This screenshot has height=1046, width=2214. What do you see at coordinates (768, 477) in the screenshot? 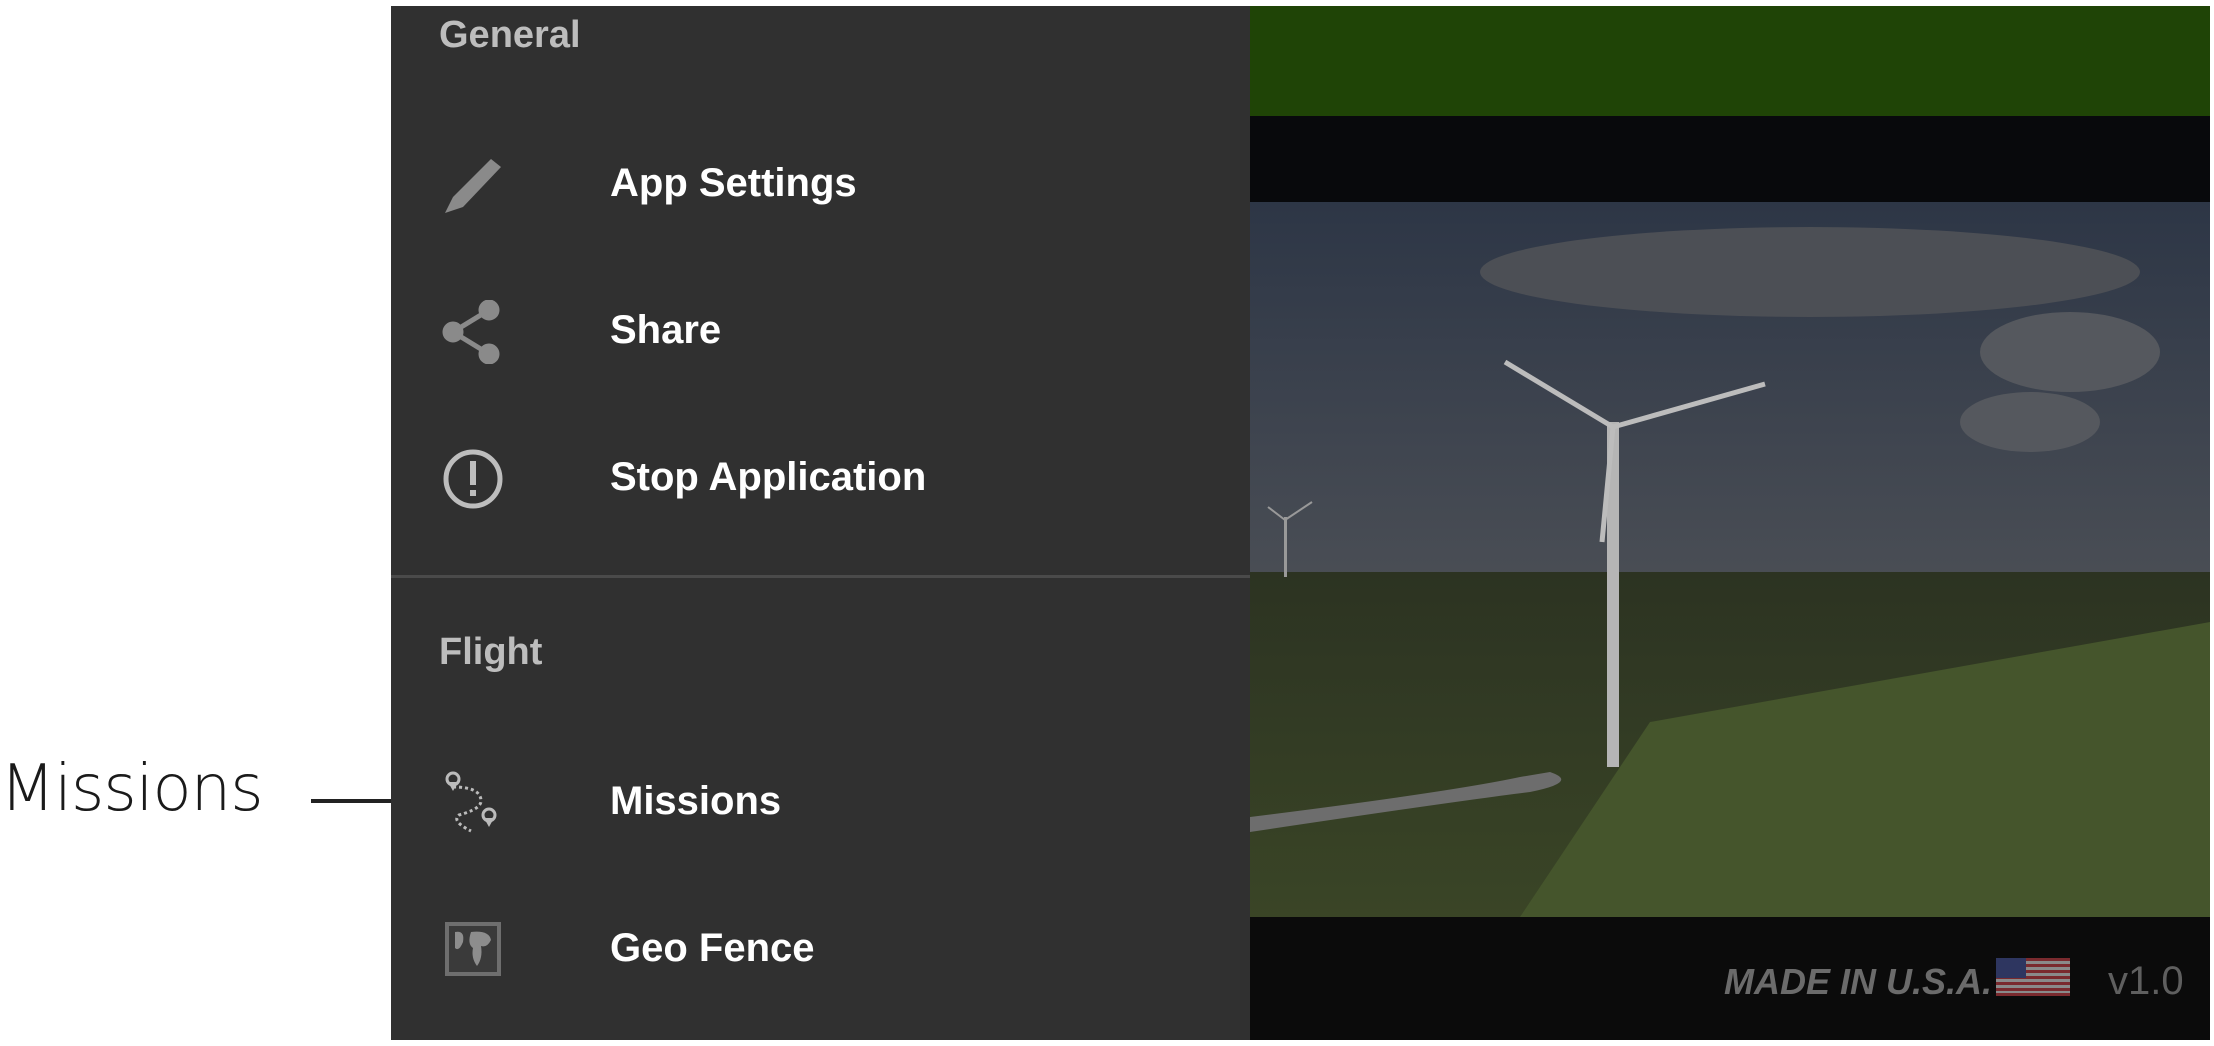
I see `menu-item-label: Stop Application` at bounding box center [768, 477].